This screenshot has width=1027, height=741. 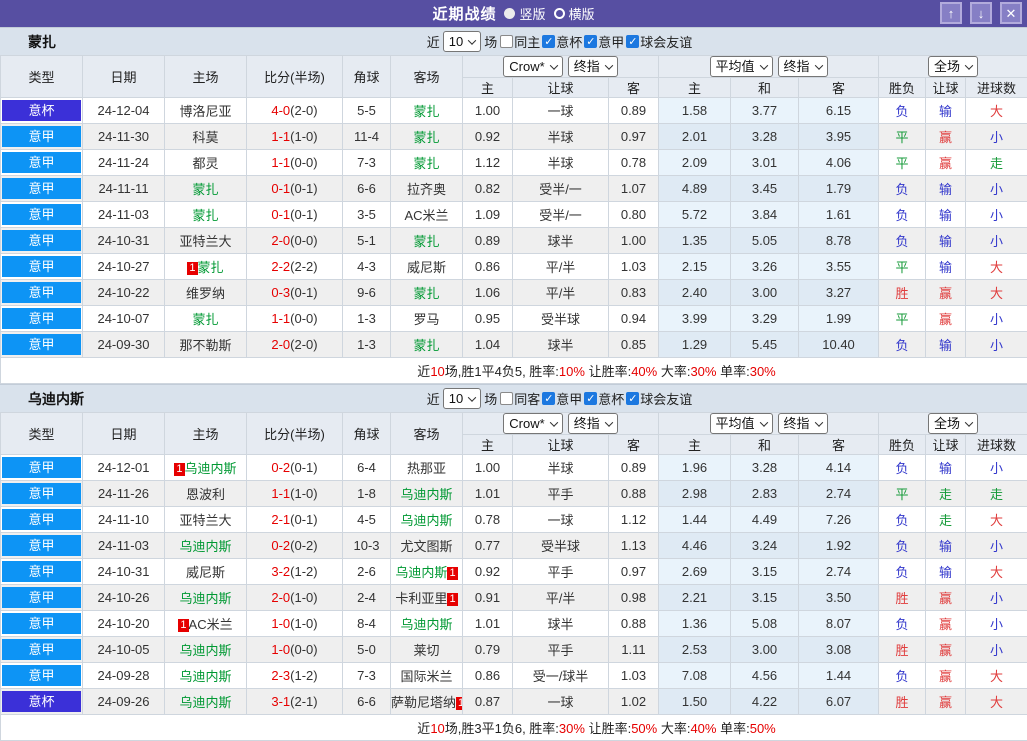 I want to click on corners-cell: 5-0, so click(x=367, y=650).